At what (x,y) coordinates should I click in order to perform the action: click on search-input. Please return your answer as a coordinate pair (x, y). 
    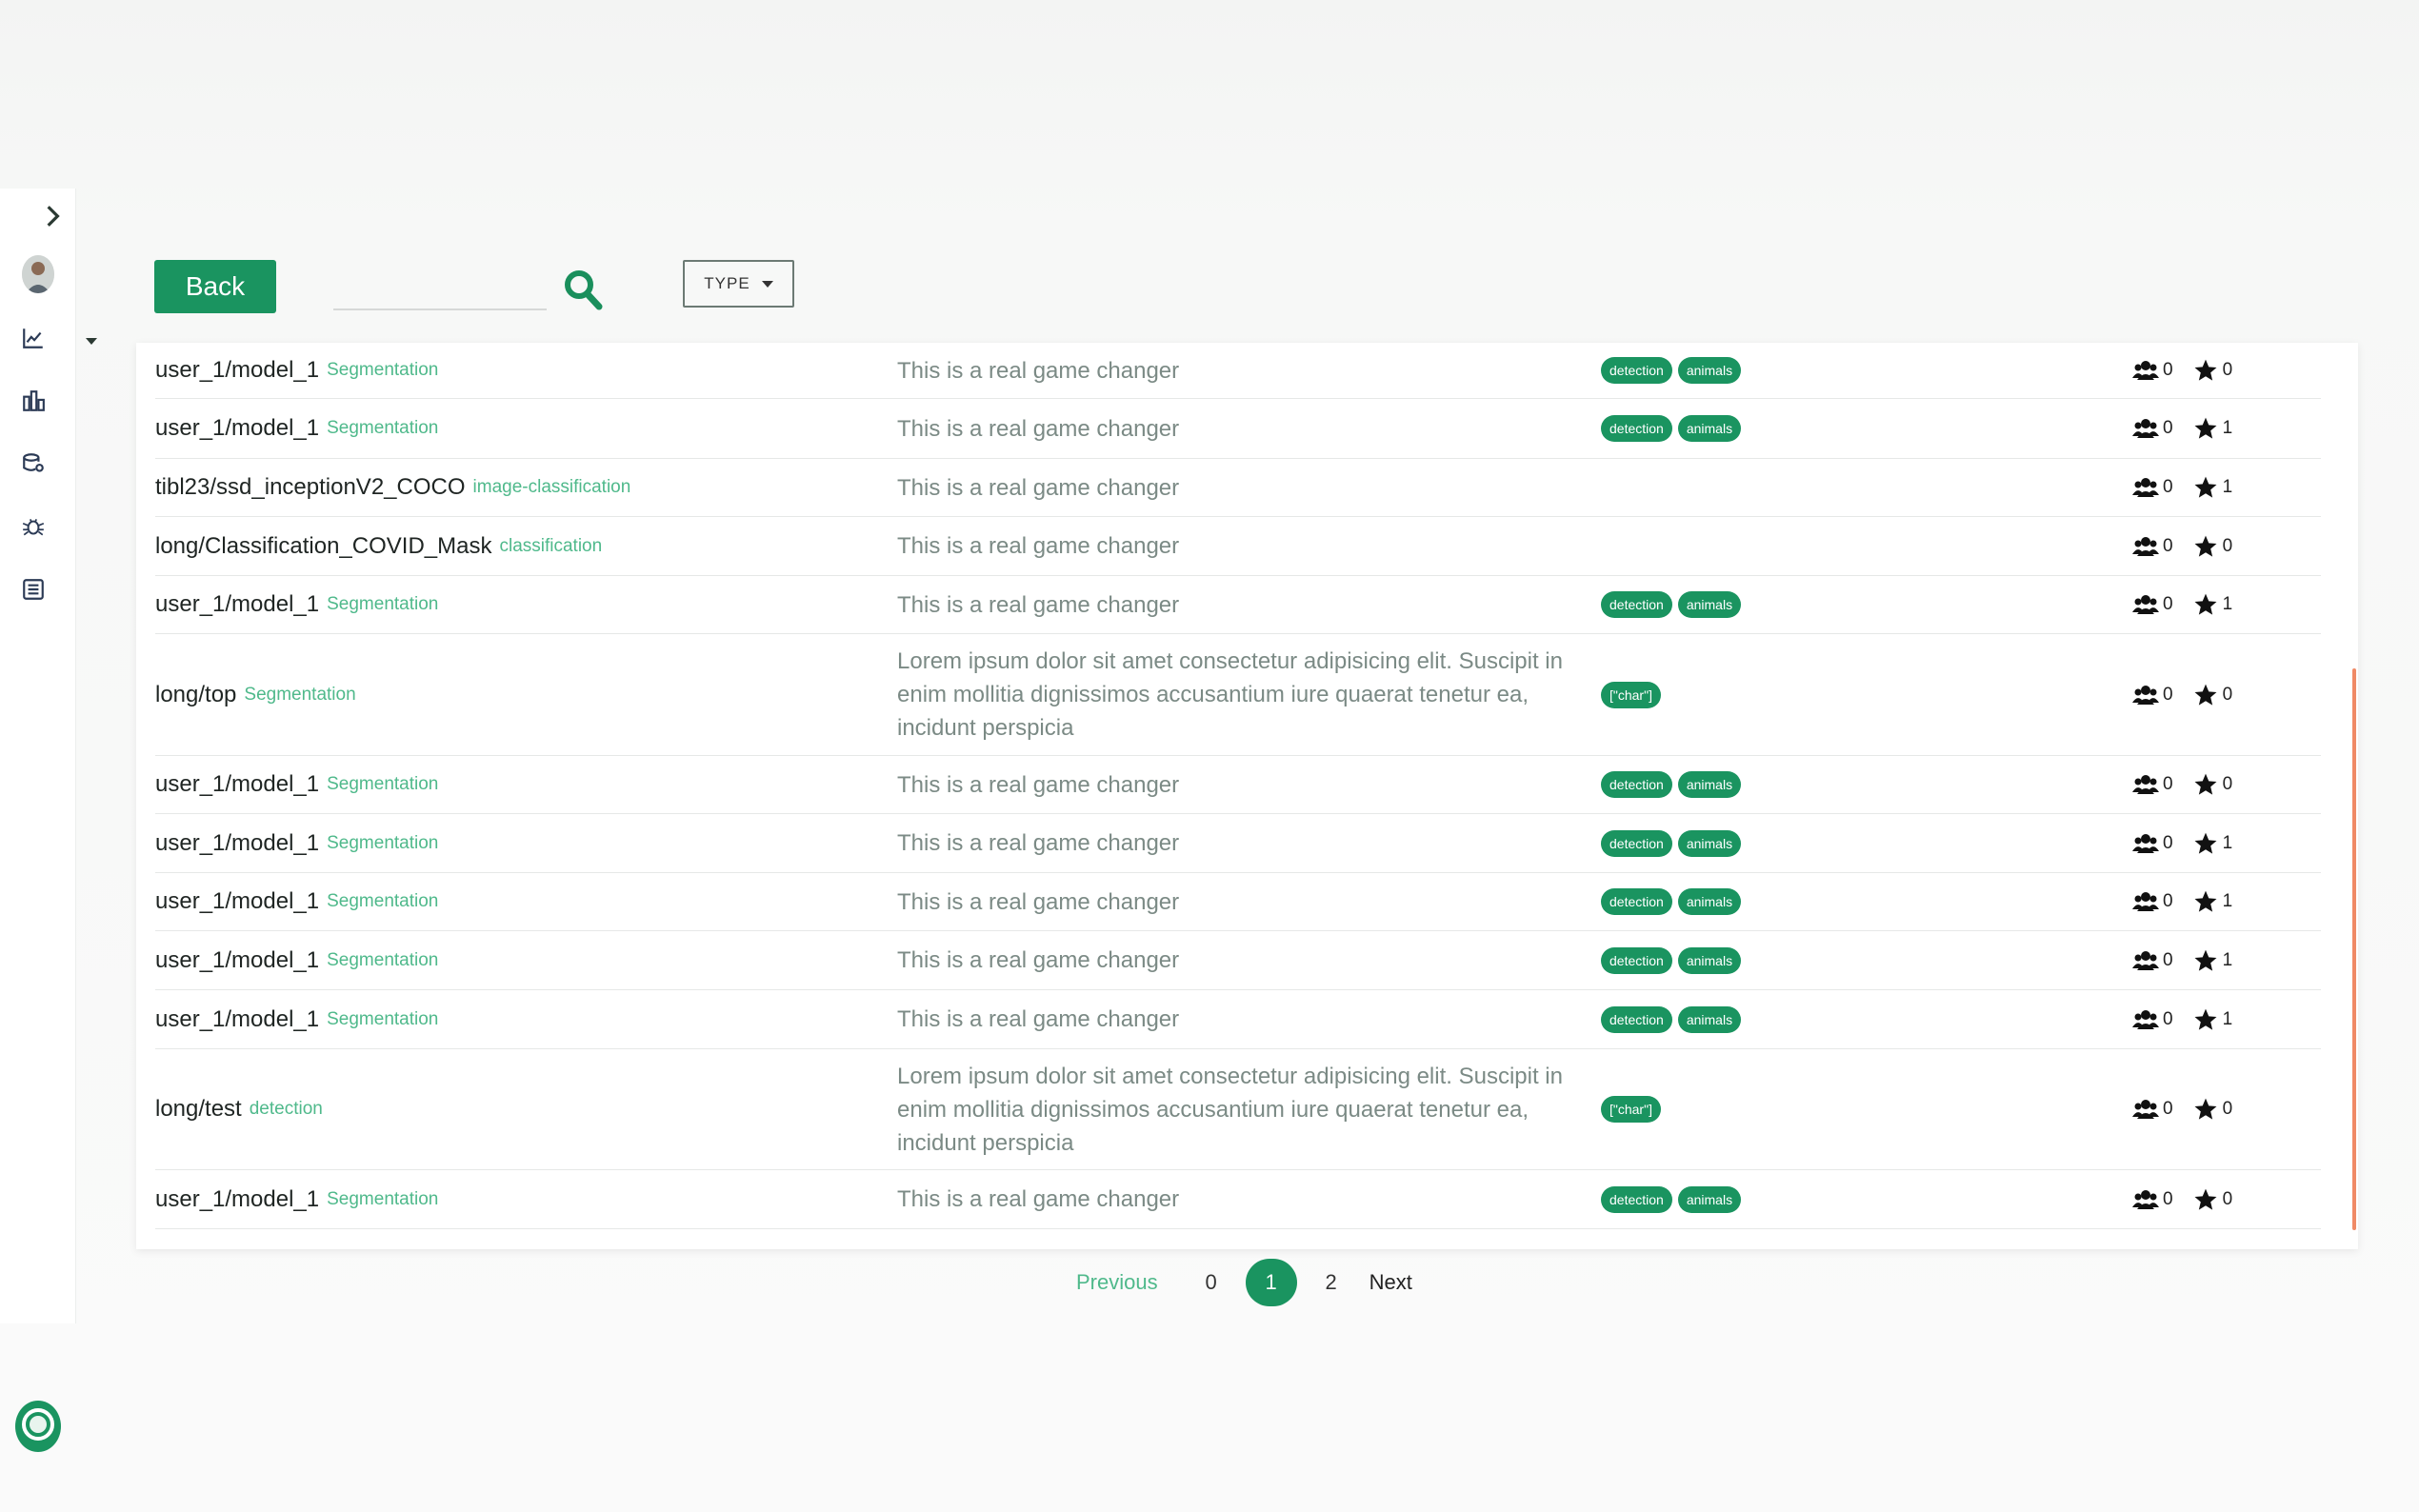
    Looking at the image, I should click on (440, 291).